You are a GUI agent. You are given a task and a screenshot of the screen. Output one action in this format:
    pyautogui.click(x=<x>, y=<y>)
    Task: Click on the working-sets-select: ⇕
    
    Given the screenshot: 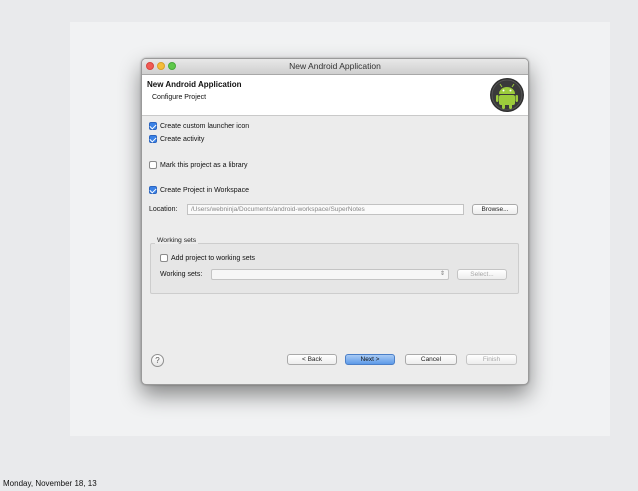 What is the action you would take?
    pyautogui.click(x=330, y=274)
    